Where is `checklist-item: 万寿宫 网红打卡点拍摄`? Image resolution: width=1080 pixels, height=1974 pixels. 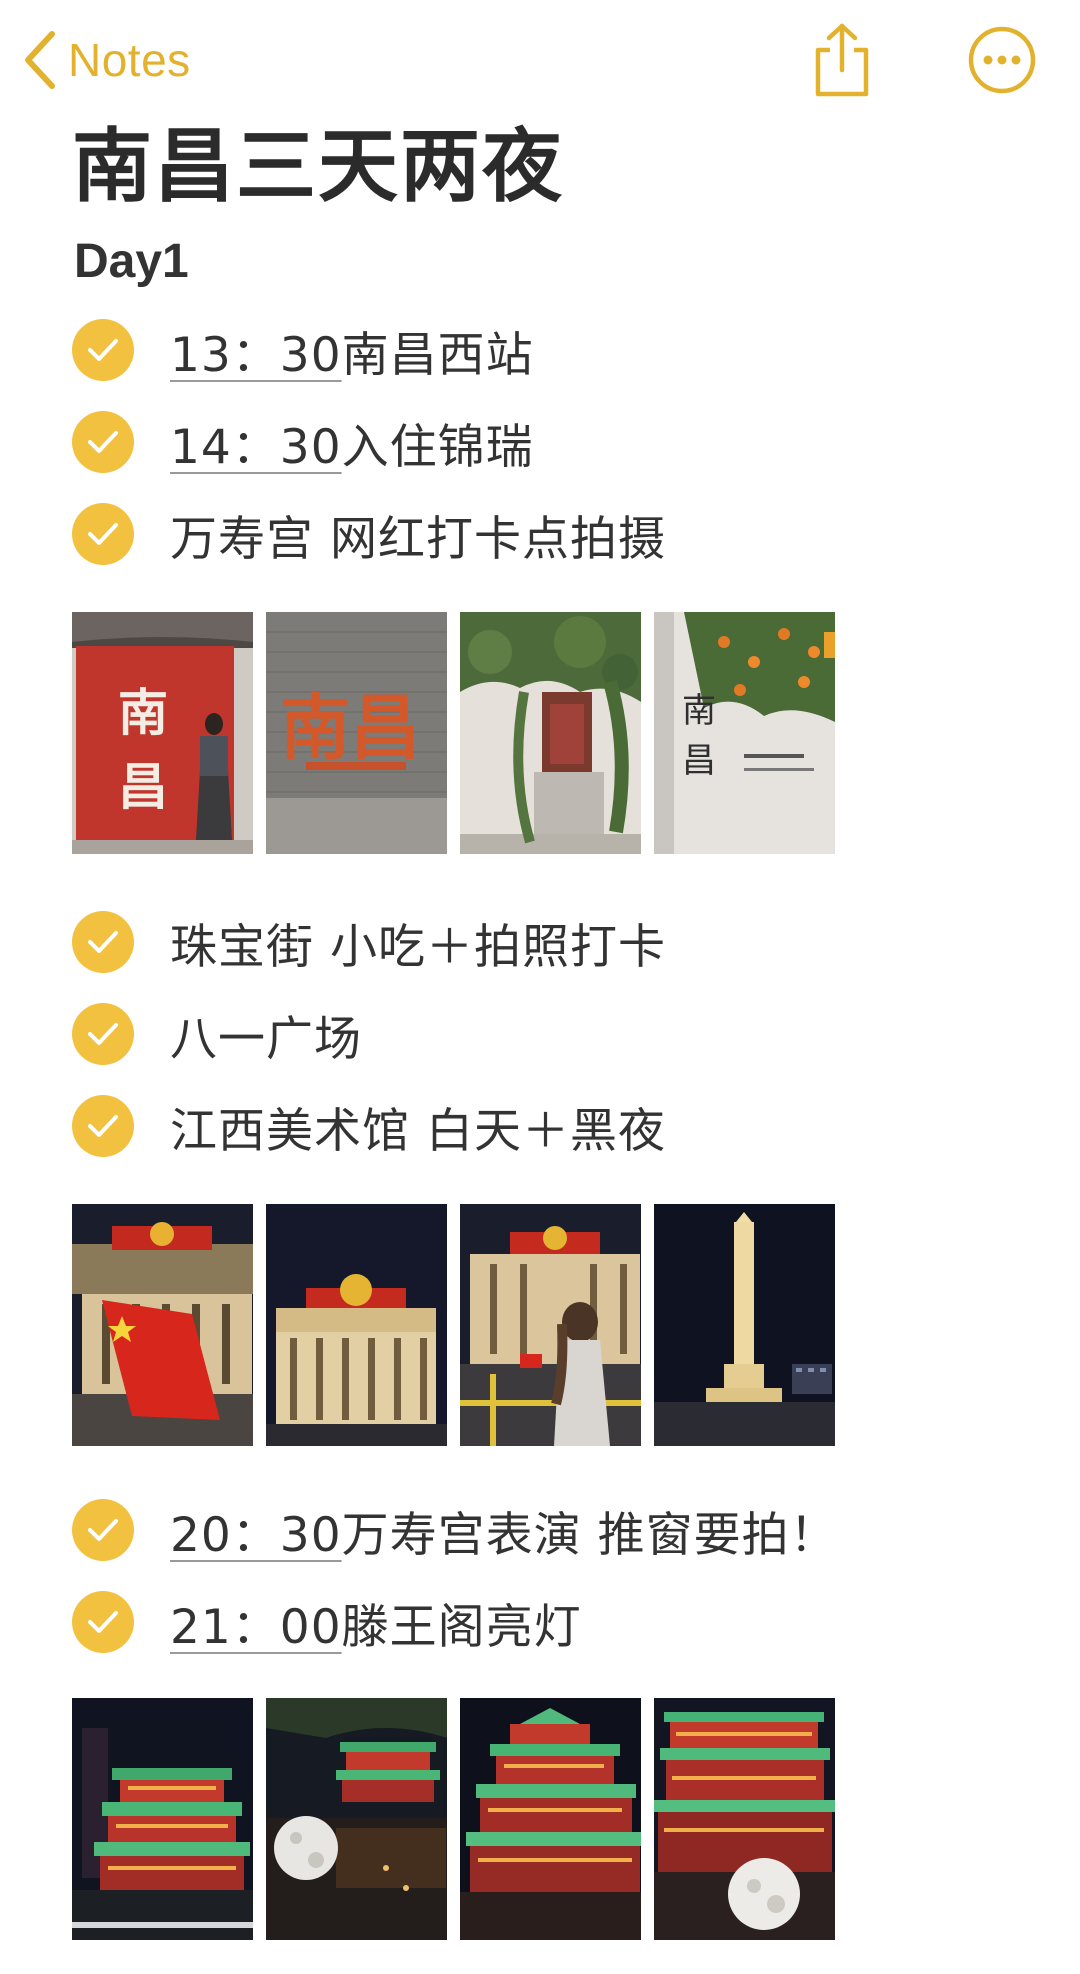 checklist-item: 万寿宫 网红打卡点拍摄 is located at coordinates (369, 534).